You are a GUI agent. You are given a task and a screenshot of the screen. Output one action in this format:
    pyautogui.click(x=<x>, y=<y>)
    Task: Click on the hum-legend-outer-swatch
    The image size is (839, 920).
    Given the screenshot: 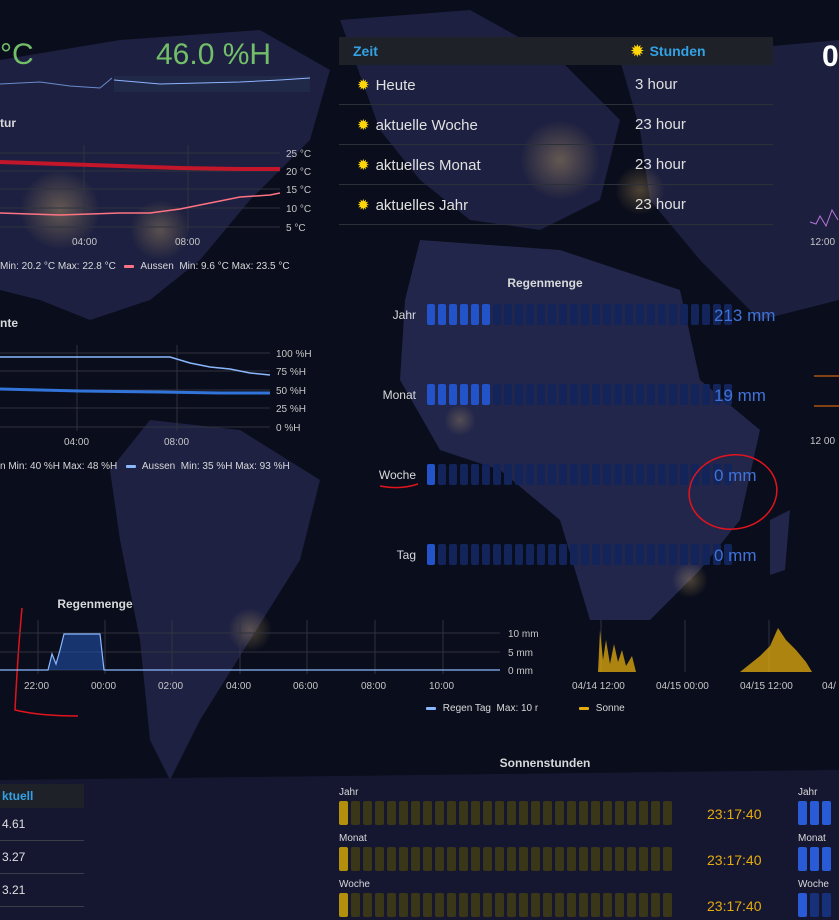 What is the action you would take?
    pyautogui.click(x=130, y=466)
    